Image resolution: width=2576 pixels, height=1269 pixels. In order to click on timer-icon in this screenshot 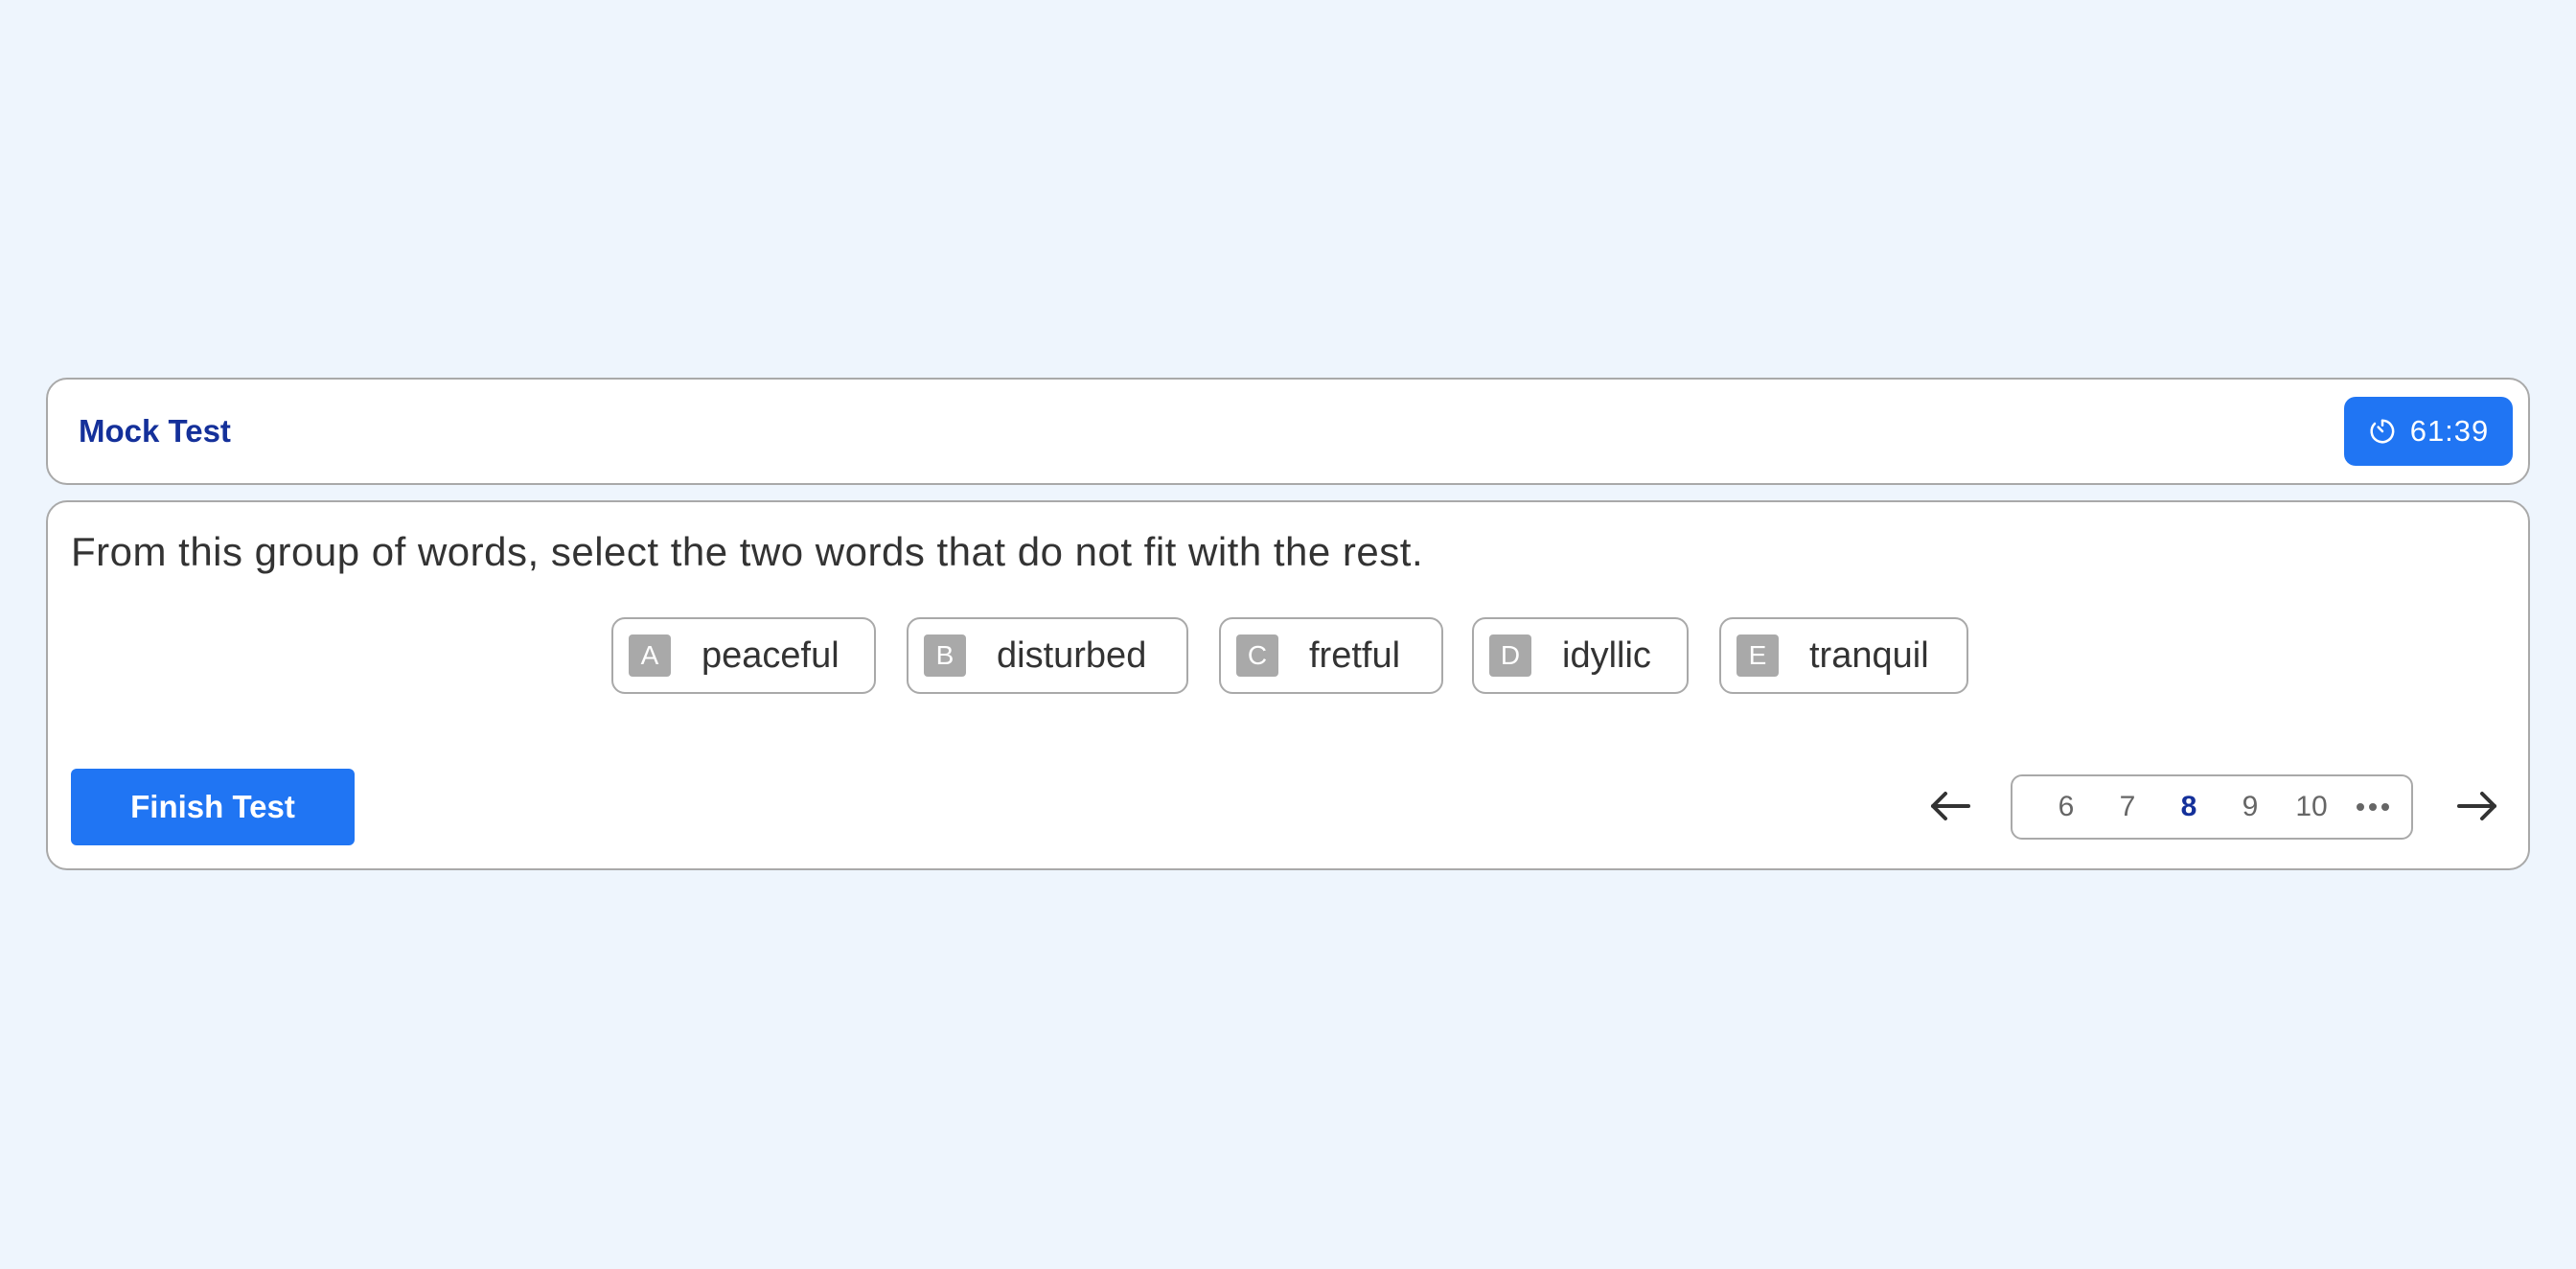, I will do `click(2382, 431)`.